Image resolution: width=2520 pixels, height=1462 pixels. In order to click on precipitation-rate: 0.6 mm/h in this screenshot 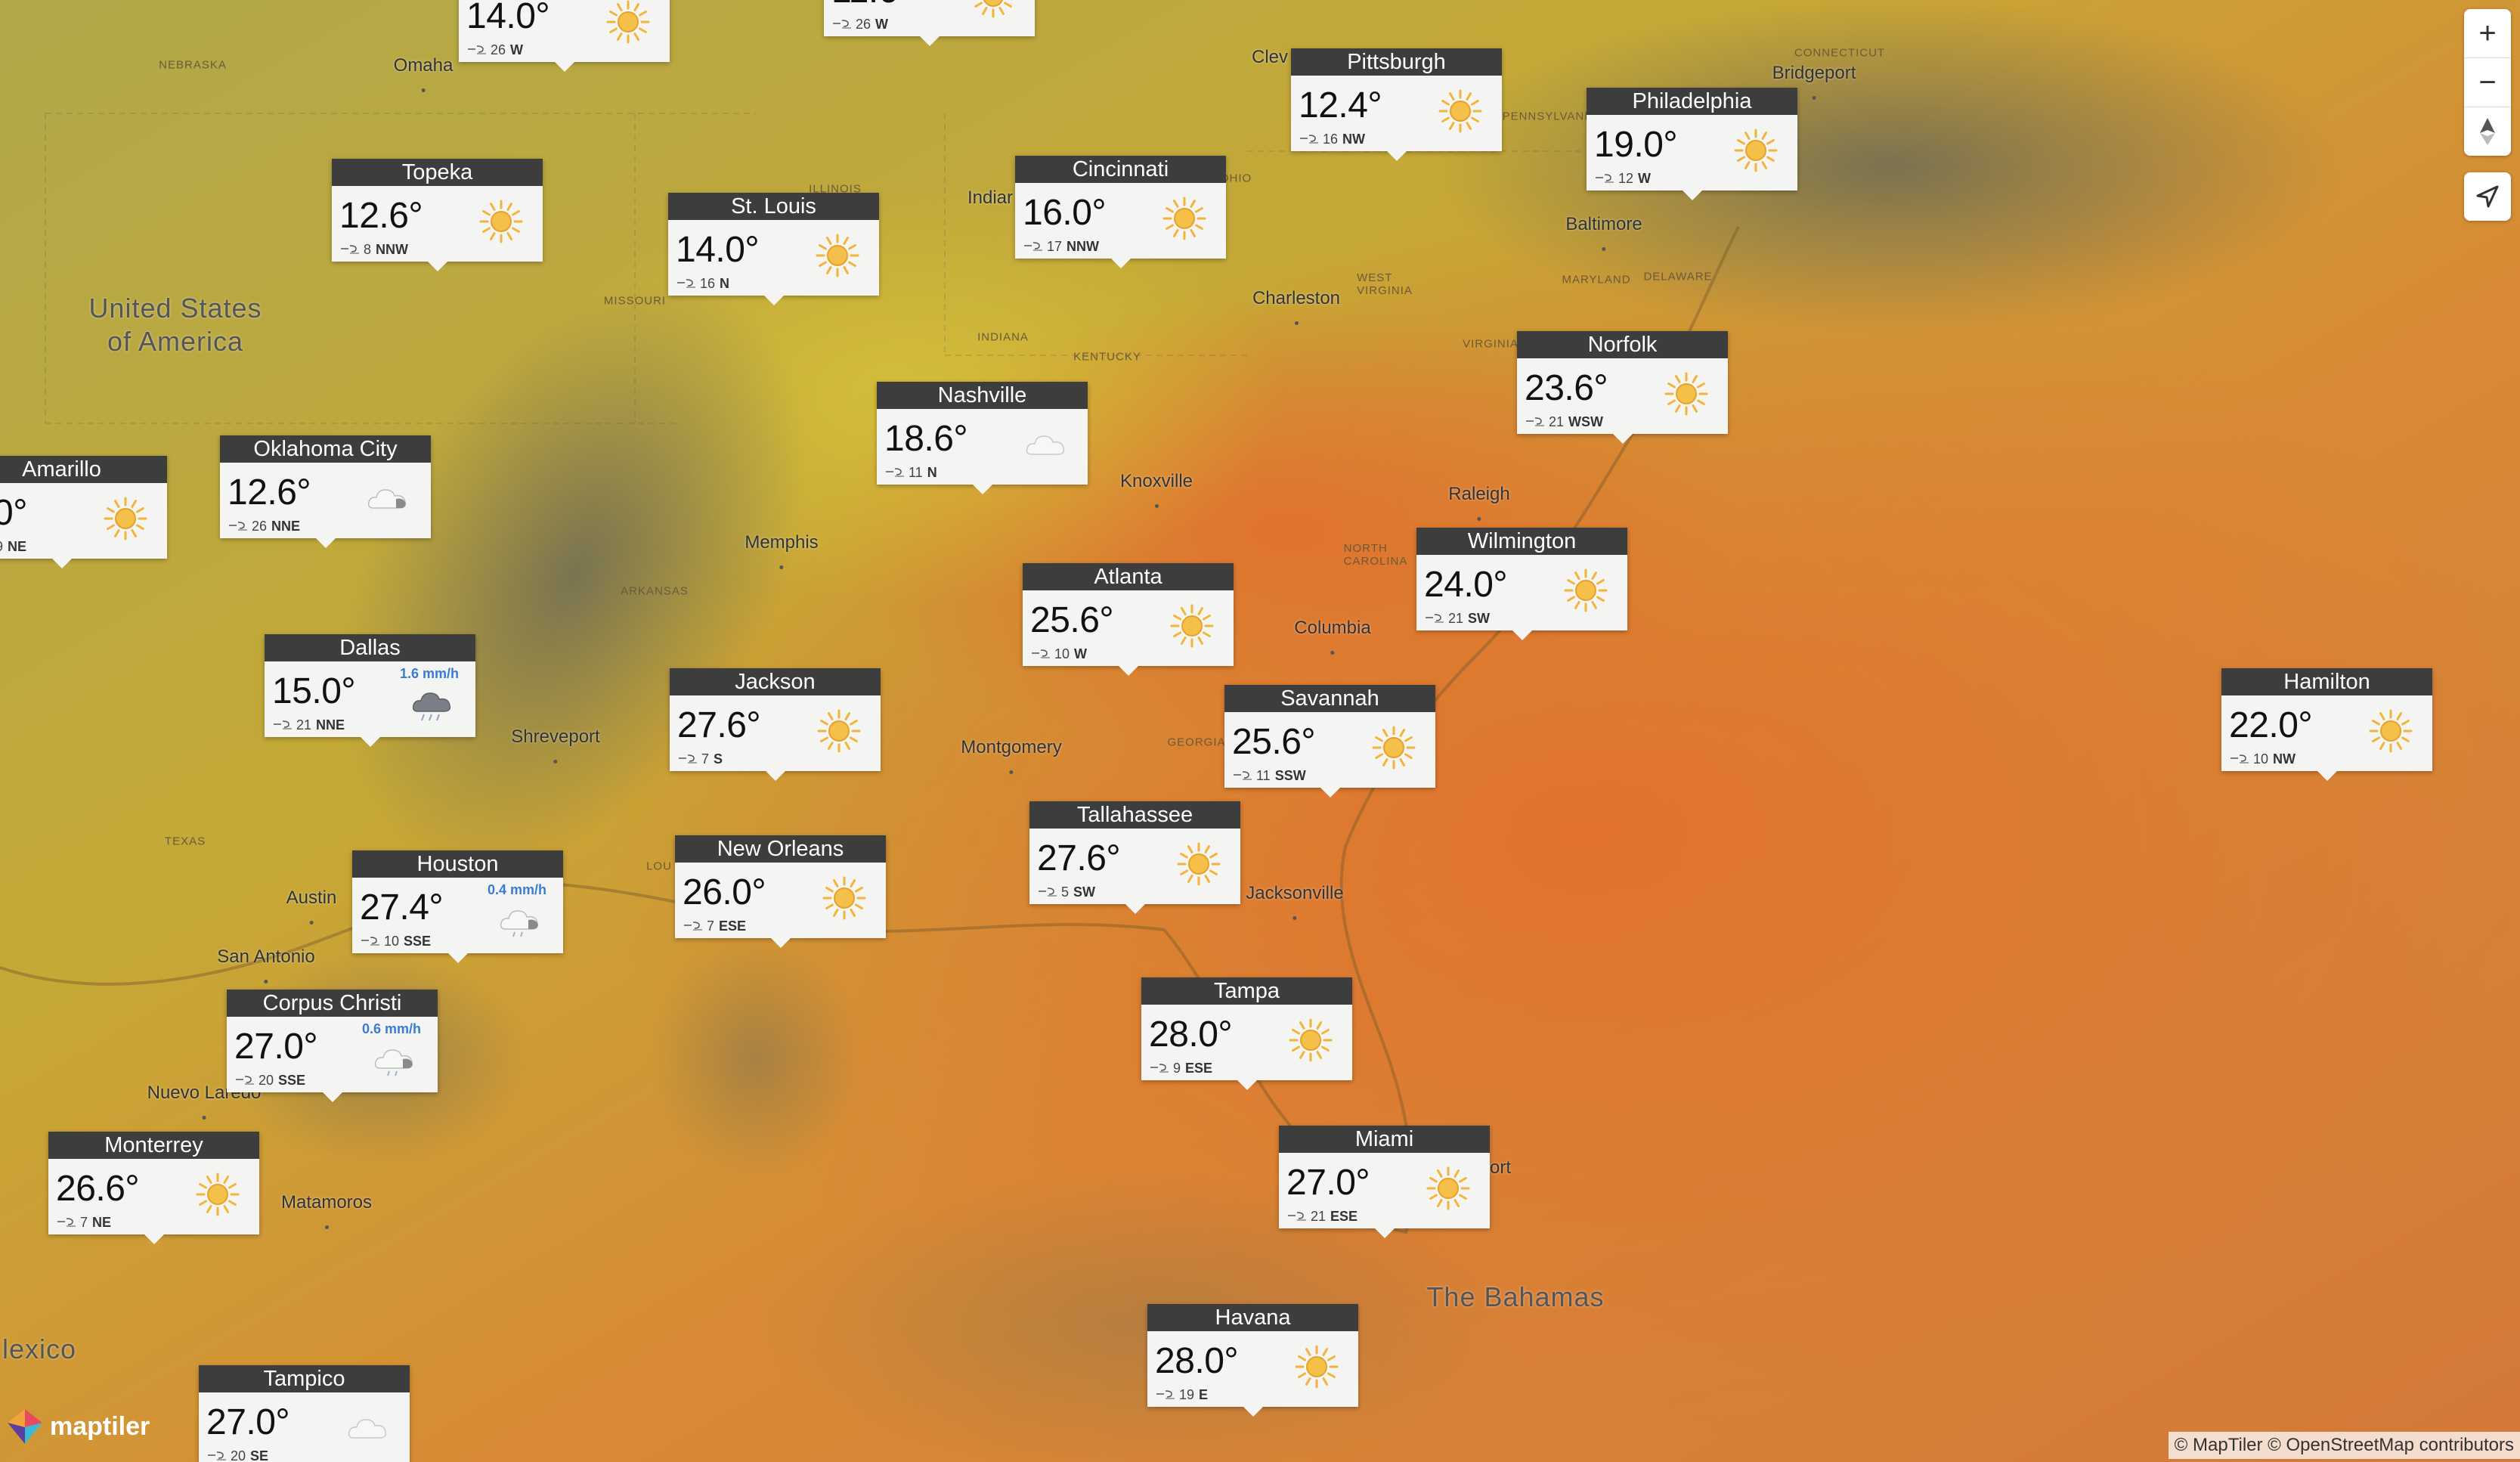, I will do `click(391, 1028)`.